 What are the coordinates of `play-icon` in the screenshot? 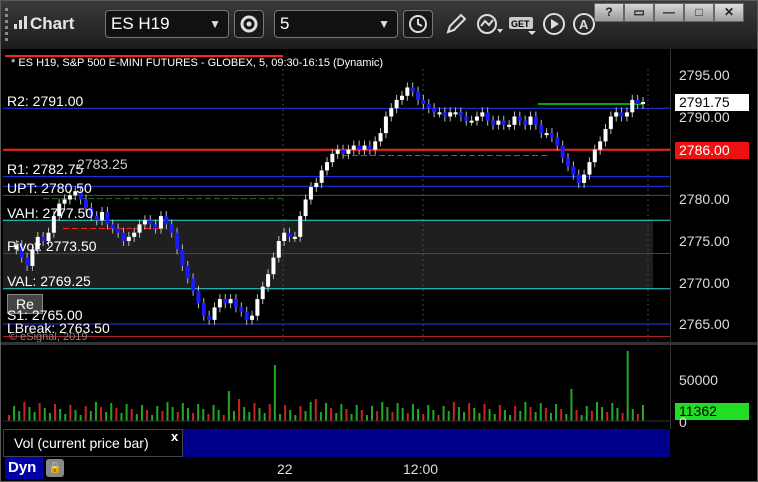 It's located at (554, 27).